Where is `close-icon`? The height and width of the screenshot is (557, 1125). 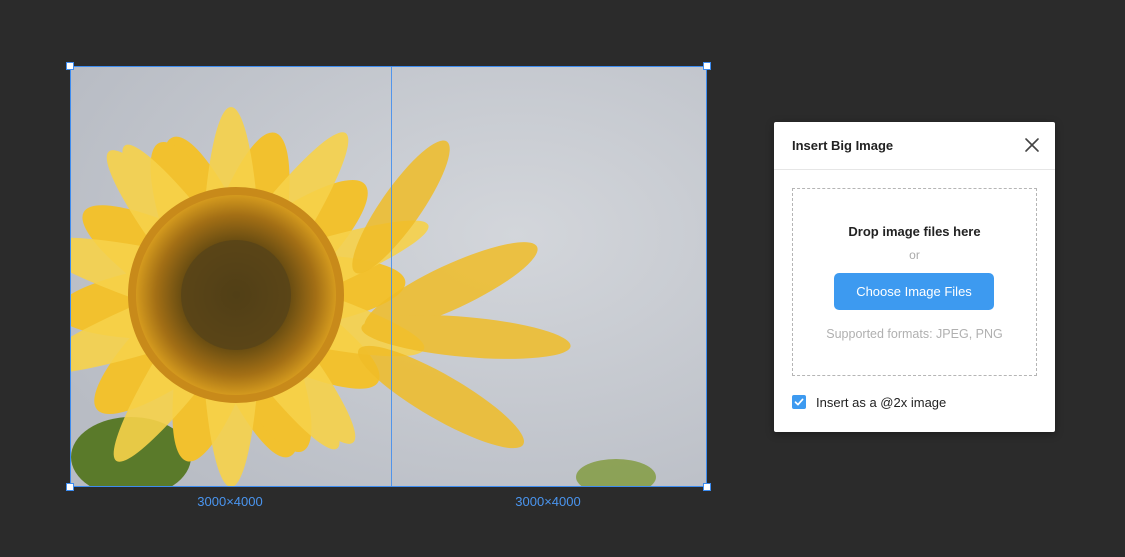 close-icon is located at coordinates (1032, 145).